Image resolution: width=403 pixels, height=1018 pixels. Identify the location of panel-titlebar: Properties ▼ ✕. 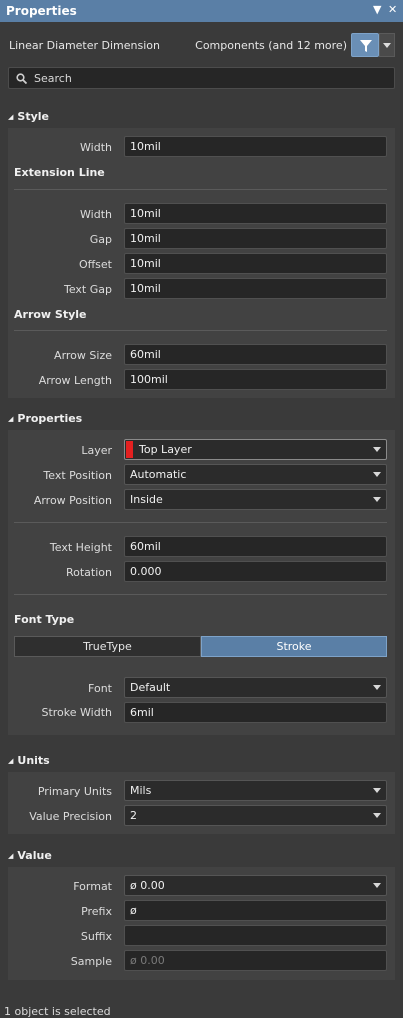
(201, 11).